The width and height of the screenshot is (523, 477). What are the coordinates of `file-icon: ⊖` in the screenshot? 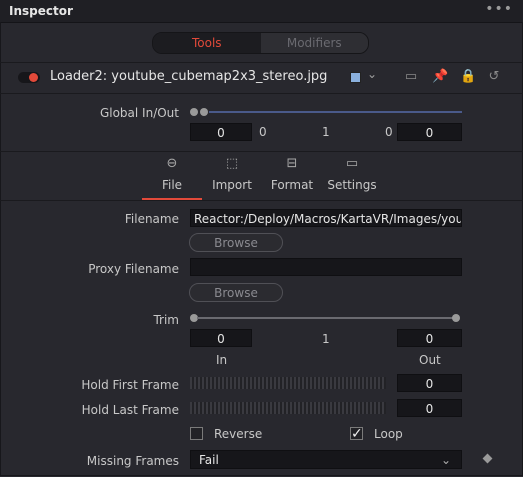 It's located at (172, 163).